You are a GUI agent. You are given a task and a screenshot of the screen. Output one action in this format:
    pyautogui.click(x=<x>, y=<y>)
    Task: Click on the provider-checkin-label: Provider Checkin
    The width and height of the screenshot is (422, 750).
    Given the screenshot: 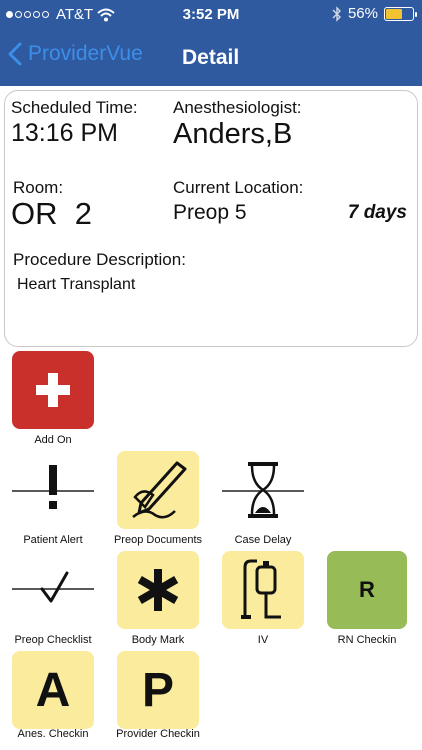 What is the action you would take?
    pyautogui.click(x=158, y=734)
    